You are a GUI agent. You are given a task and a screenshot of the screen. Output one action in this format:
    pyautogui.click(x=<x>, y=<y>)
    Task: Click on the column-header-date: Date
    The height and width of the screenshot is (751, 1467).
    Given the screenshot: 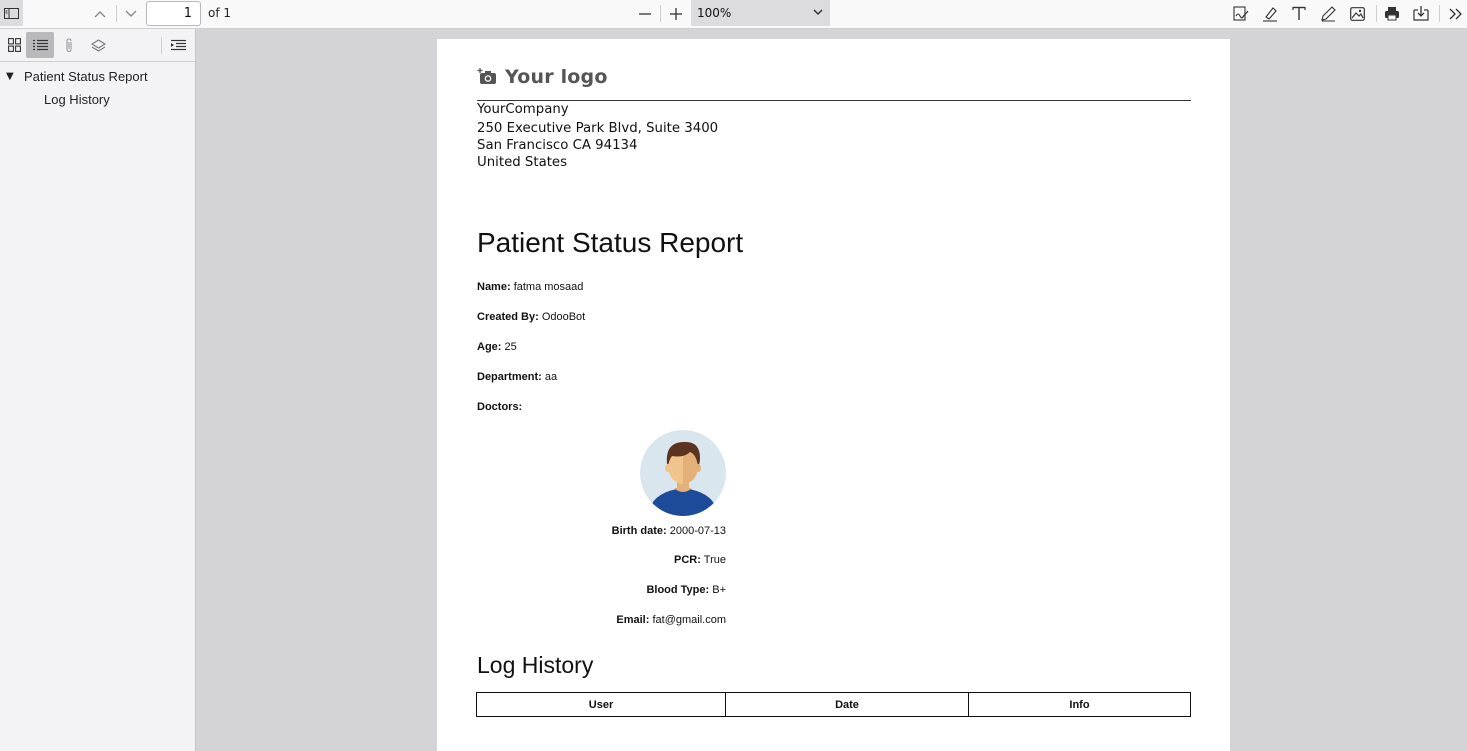 What is the action you would take?
    pyautogui.click(x=847, y=704)
    